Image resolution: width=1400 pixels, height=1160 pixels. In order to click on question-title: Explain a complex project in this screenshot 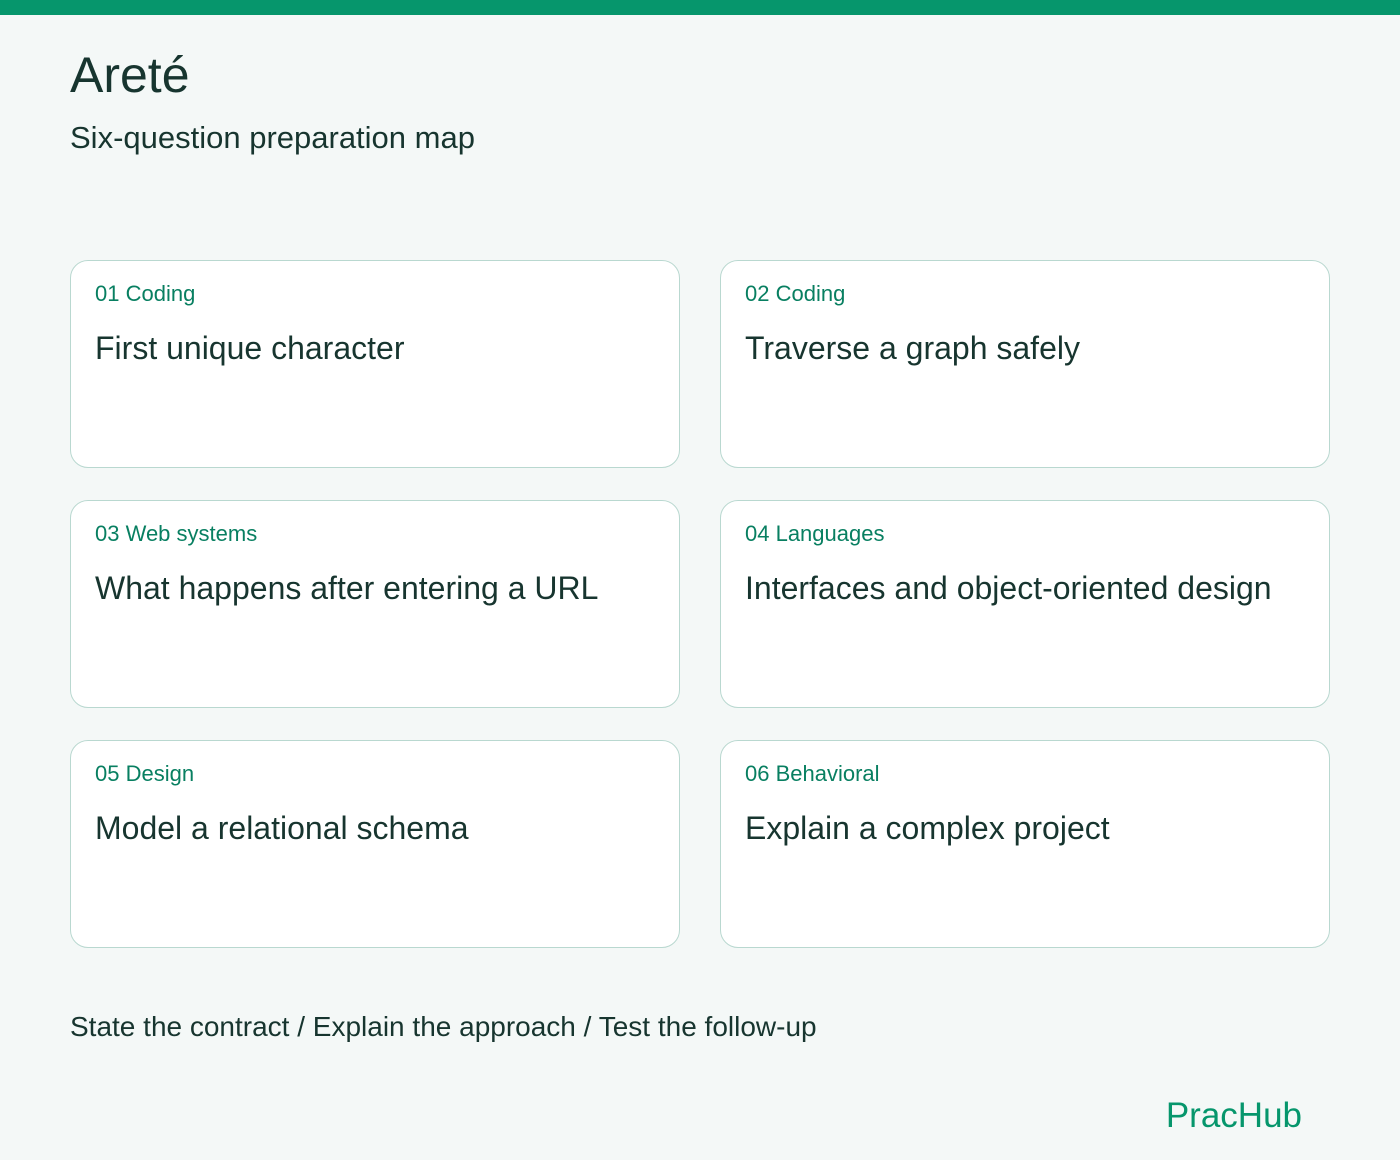, I will do `click(927, 828)`.